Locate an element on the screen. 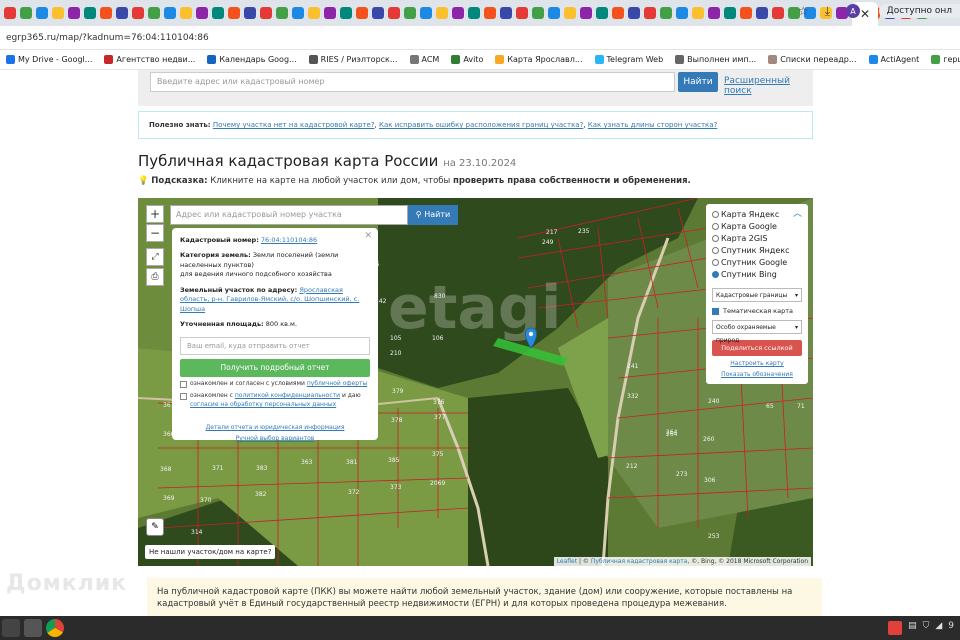 This screenshot has height=640, width=960. network-icon: ◢ is located at coordinates (938, 628).